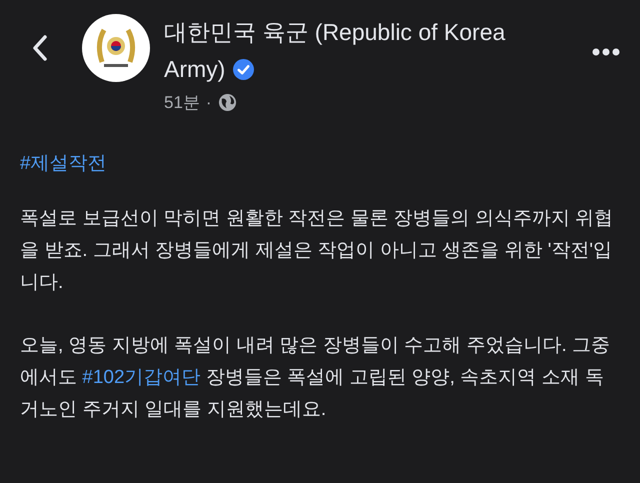 The image size is (640, 483). What do you see at coordinates (336, 51) in the screenshot?
I see `page-name: 대한민국 육군 (Republic of Korea Army)` at bounding box center [336, 51].